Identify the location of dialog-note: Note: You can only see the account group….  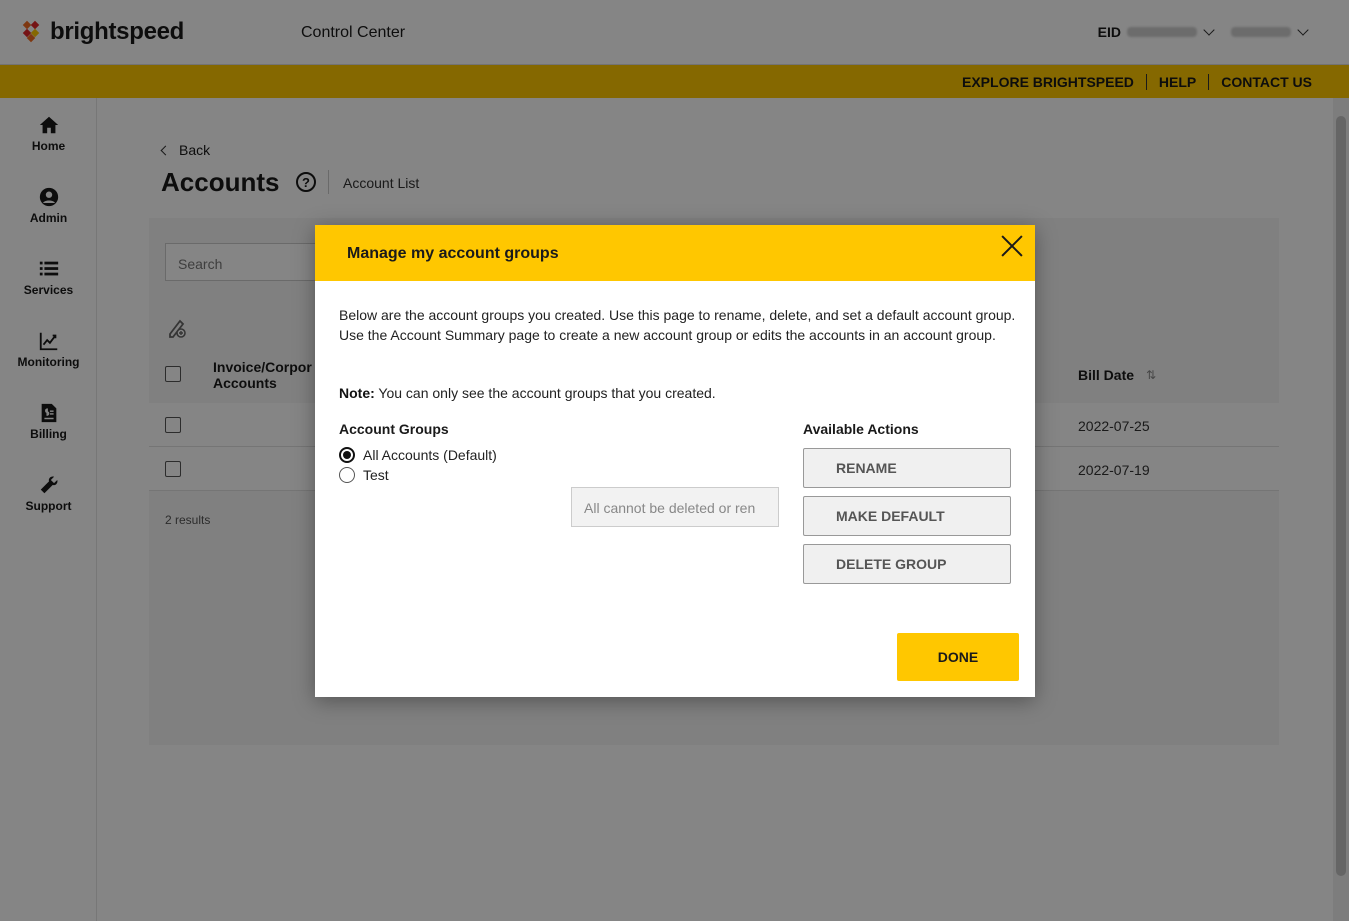
(527, 393).